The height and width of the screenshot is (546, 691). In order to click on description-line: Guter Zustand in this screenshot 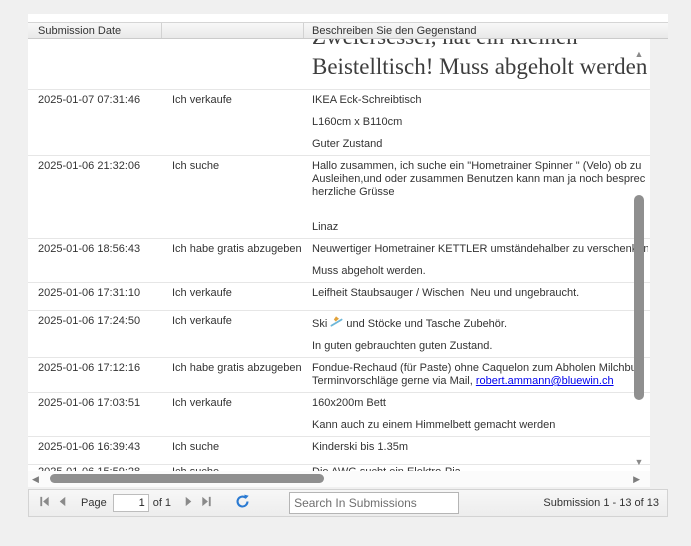, I will do `click(347, 144)`.